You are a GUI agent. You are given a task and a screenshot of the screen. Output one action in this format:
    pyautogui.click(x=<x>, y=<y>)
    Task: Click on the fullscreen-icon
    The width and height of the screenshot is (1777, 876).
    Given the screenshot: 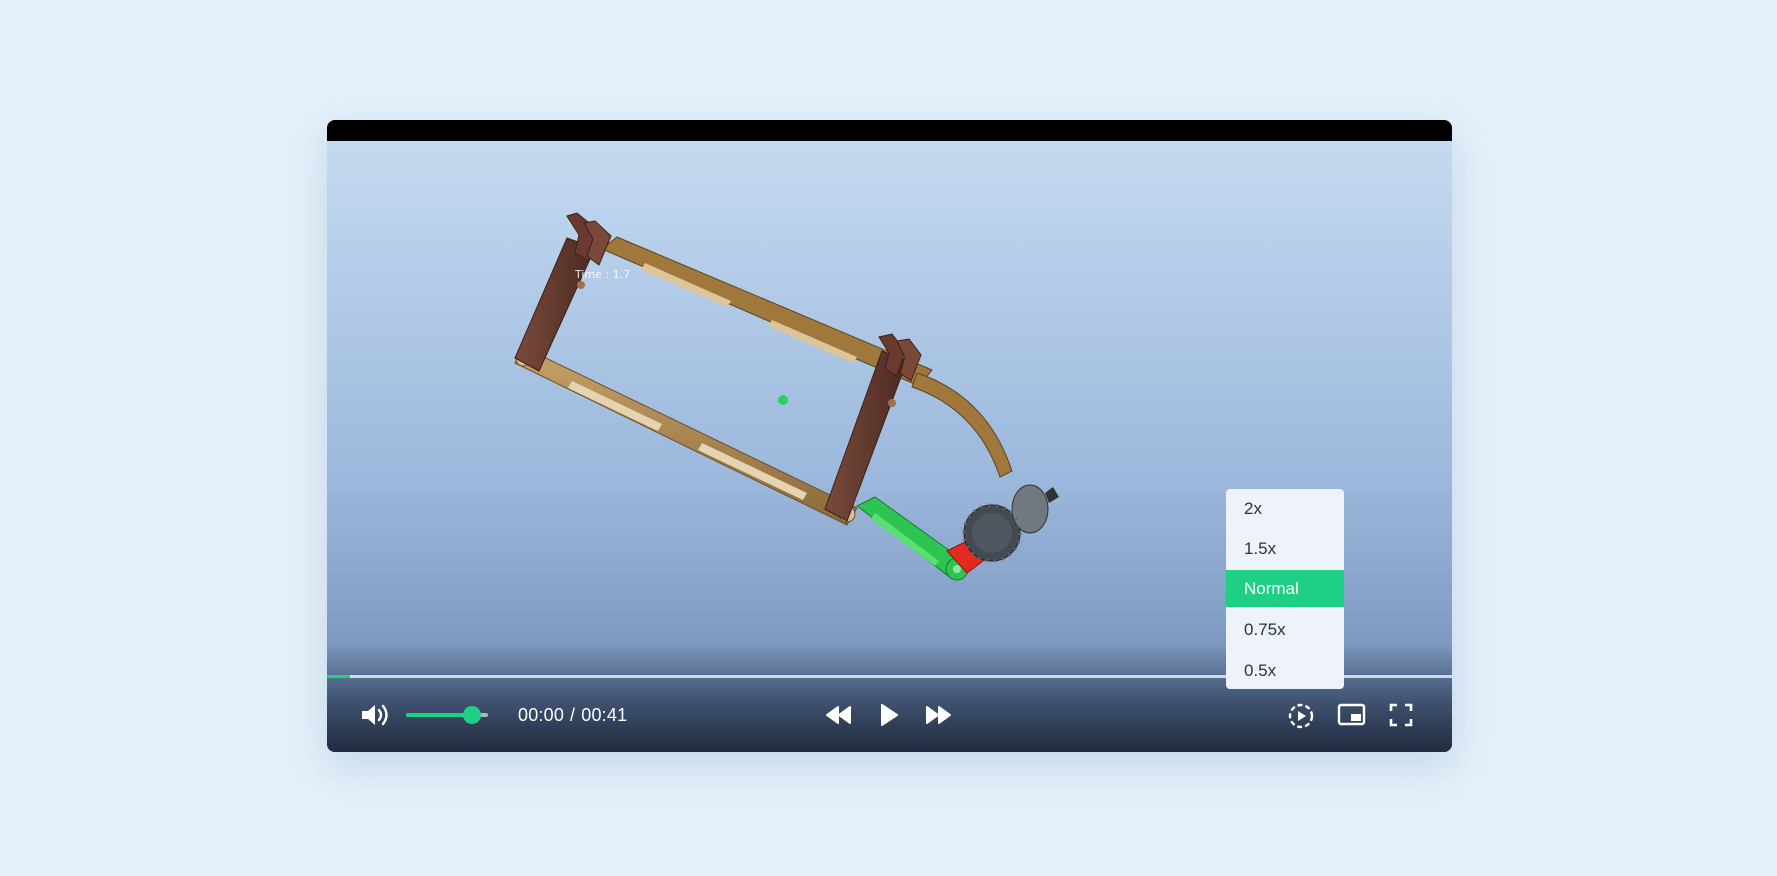 What is the action you would take?
    pyautogui.click(x=1401, y=715)
    